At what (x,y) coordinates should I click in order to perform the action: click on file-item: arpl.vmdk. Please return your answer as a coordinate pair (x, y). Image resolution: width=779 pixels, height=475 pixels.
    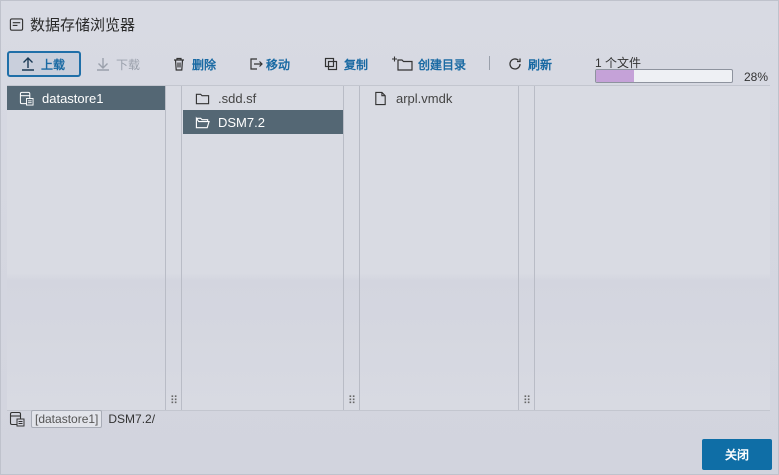
    Looking at the image, I should click on (439, 98).